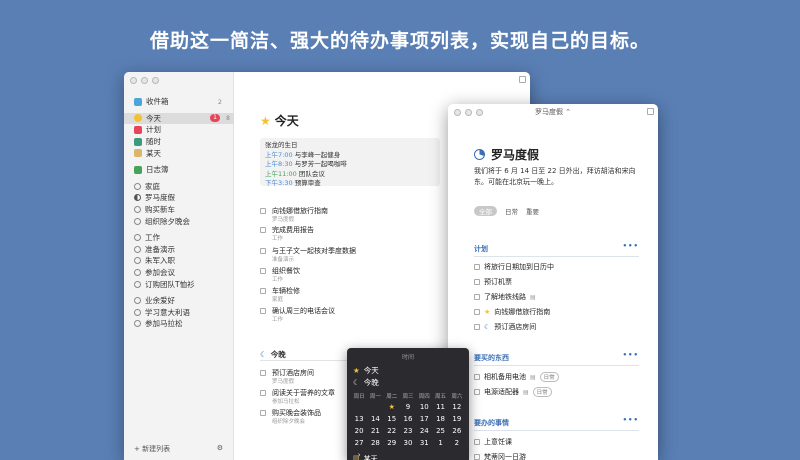 This screenshot has height=460, width=800. What do you see at coordinates (457, 407) in the screenshot?
I see `calendar-day: 12` at bounding box center [457, 407].